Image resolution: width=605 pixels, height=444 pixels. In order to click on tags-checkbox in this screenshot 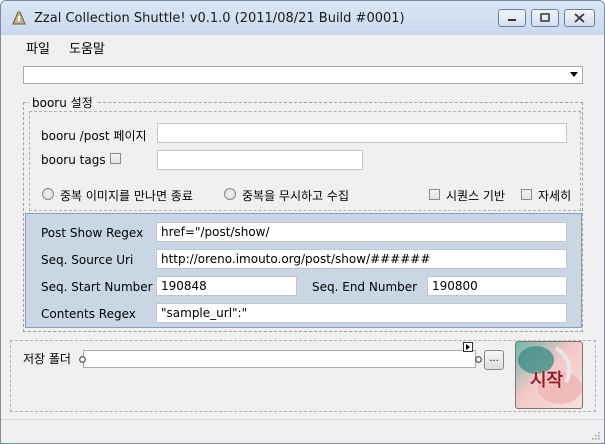, I will do `click(115, 158)`.